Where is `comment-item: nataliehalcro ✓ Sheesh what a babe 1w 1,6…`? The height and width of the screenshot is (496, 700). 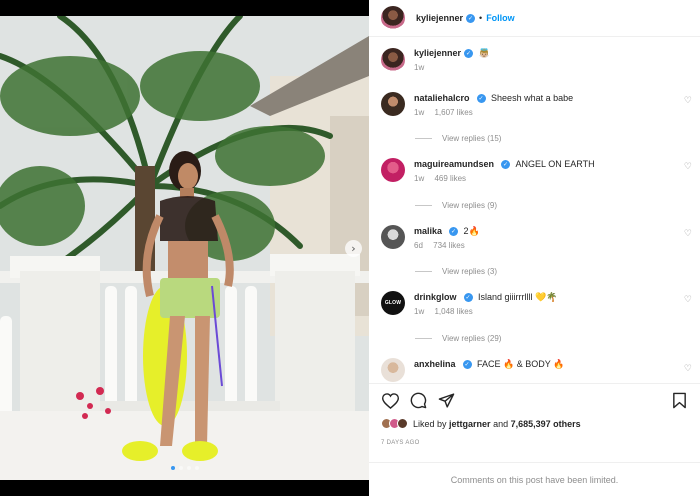
comment-item: nataliehalcro ✓ Sheesh what a babe 1w 1,6… is located at coordinates (540, 104).